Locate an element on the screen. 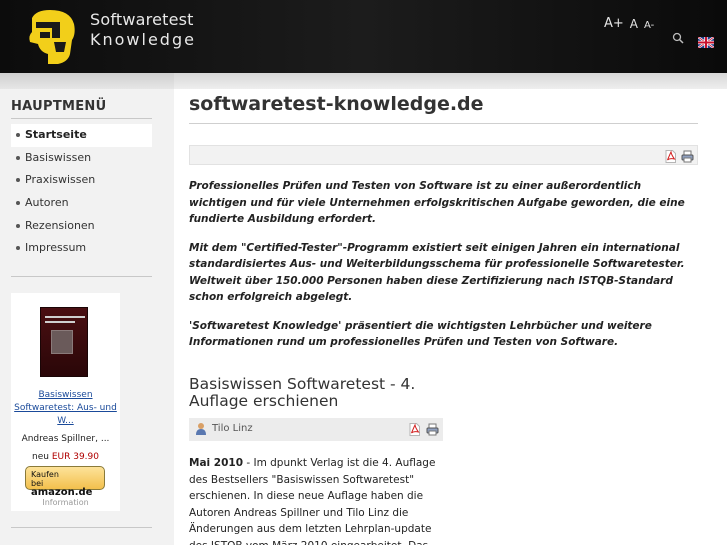 This screenshot has width=727, height=545. menu-item-rezensionen: Rezensionen is located at coordinates (81, 226).